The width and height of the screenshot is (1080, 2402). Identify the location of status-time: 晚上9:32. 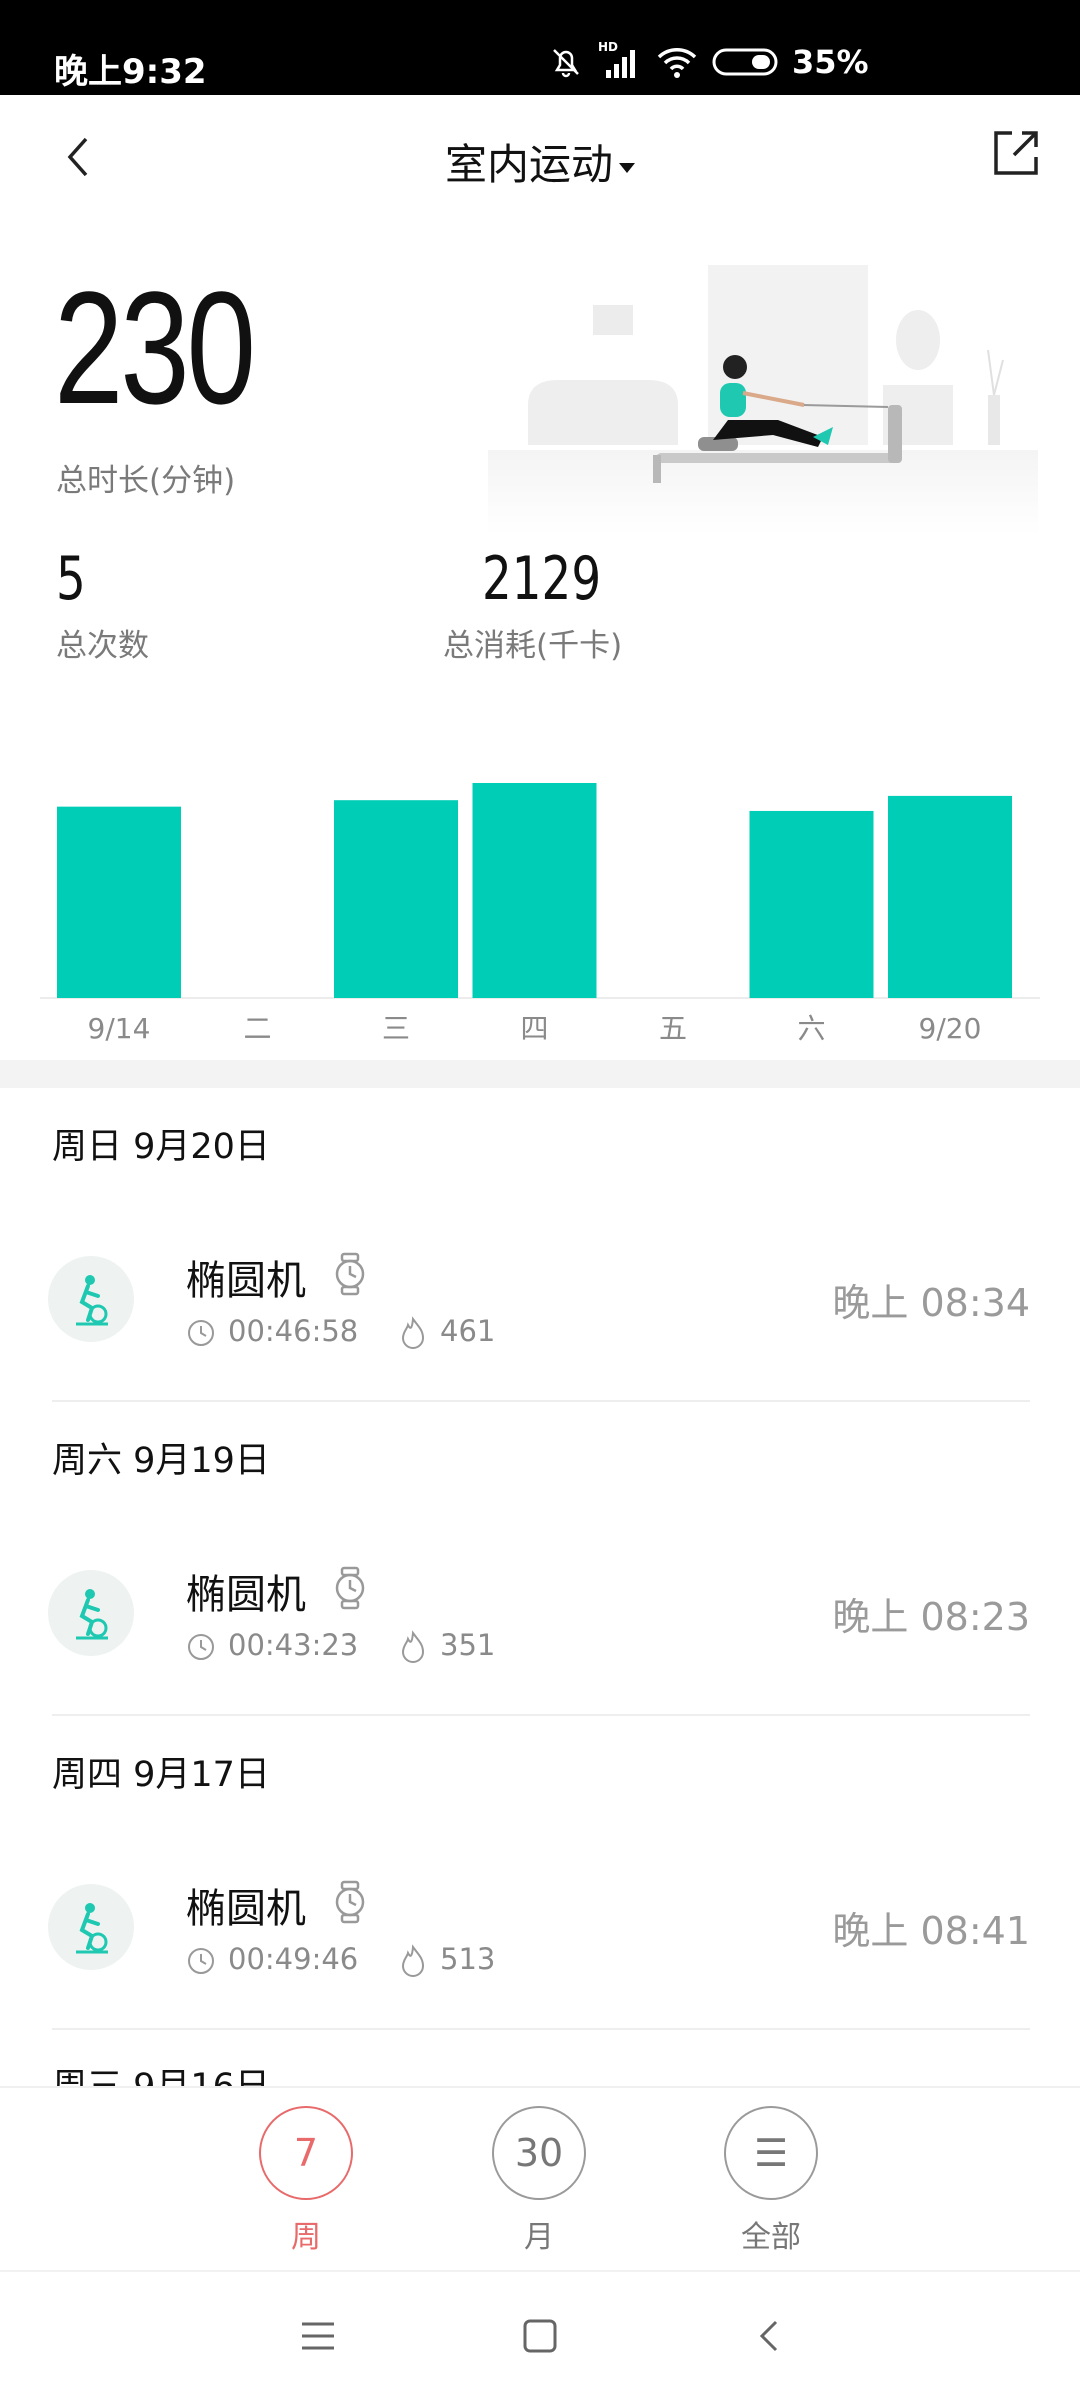
(130, 72).